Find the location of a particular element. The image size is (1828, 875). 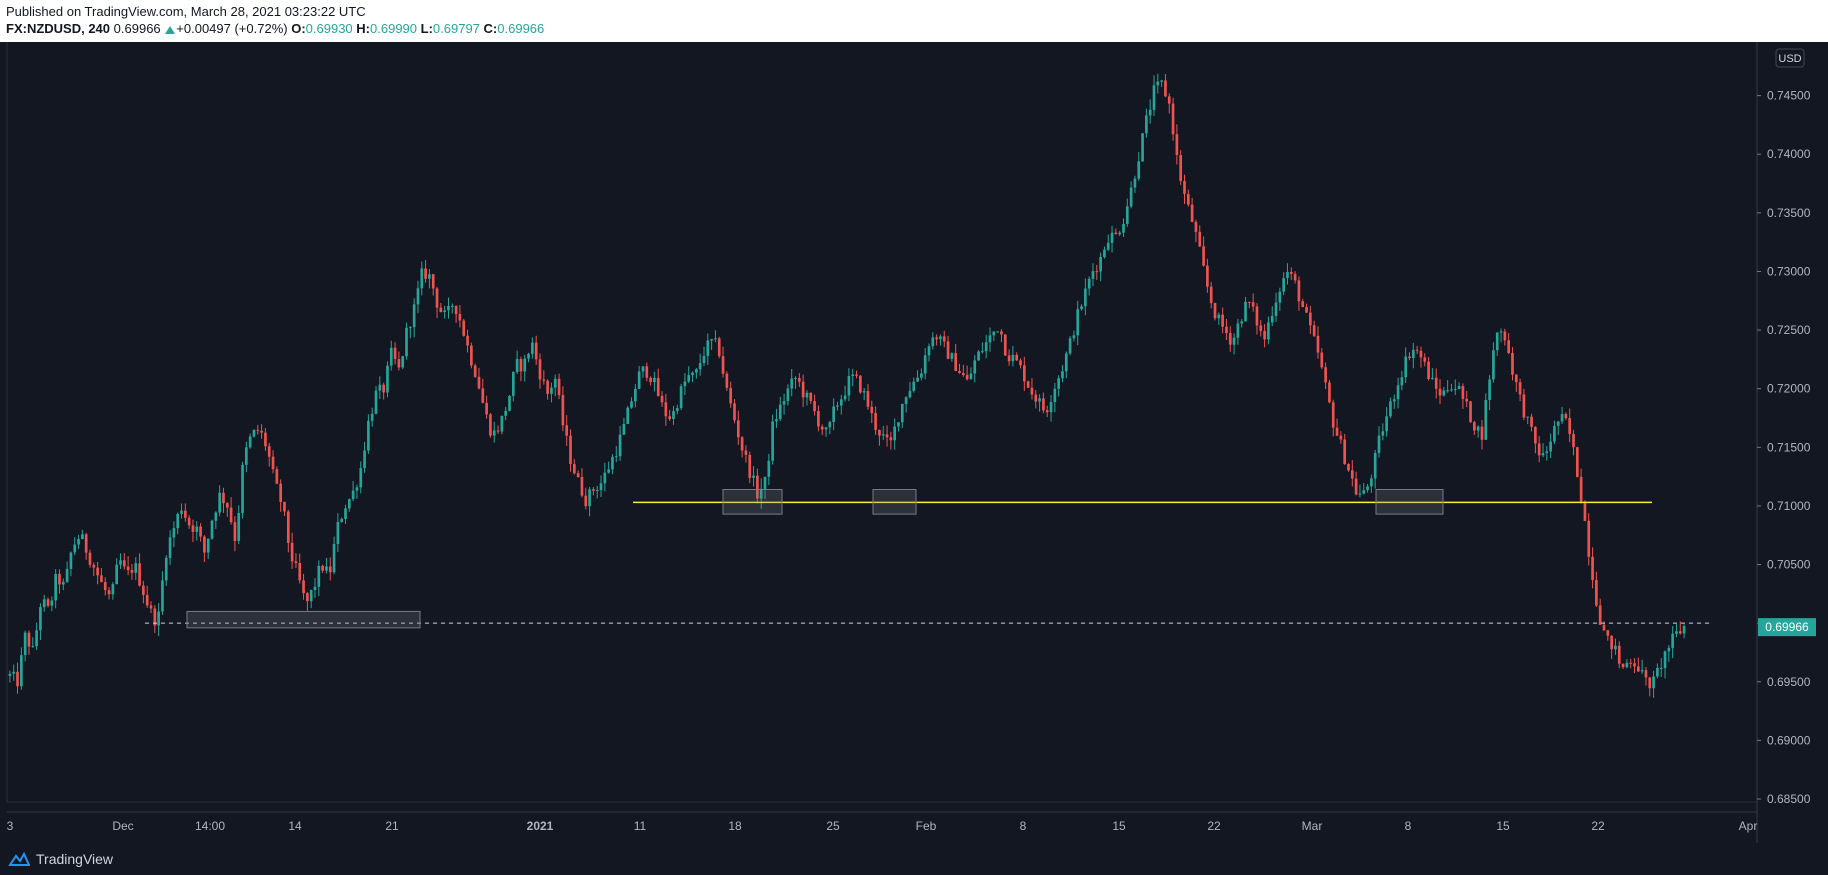

x-tick-label: Mar is located at coordinates (1312, 826).